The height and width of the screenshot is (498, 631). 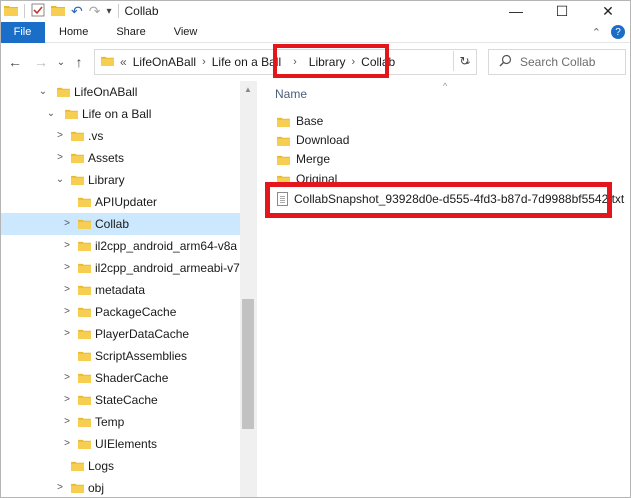 What do you see at coordinates (96, 488) in the screenshot?
I see `tree-item-label: obj` at bounding box center [96, 488].